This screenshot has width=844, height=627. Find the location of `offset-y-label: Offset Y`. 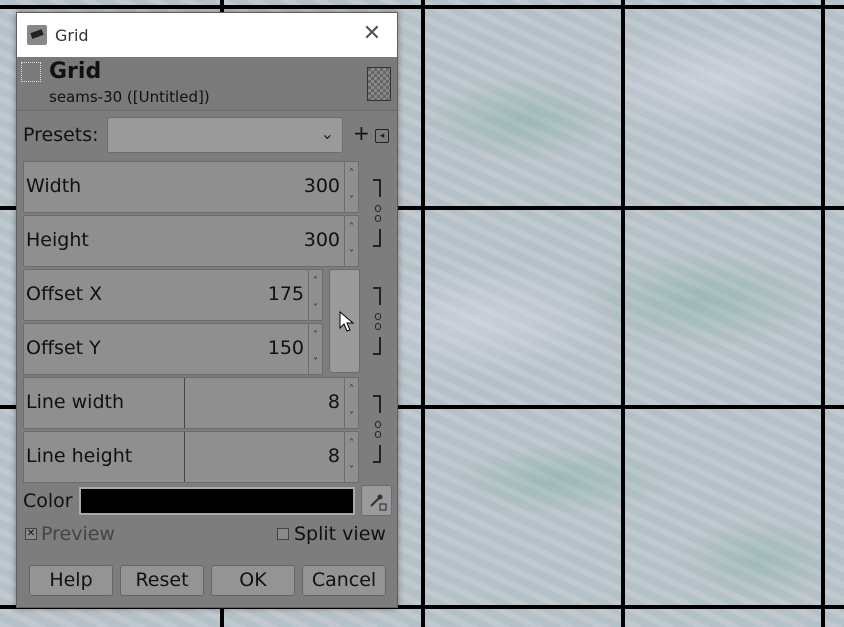

offset-y-label: Offset Y is located at coordinates (63, 348).